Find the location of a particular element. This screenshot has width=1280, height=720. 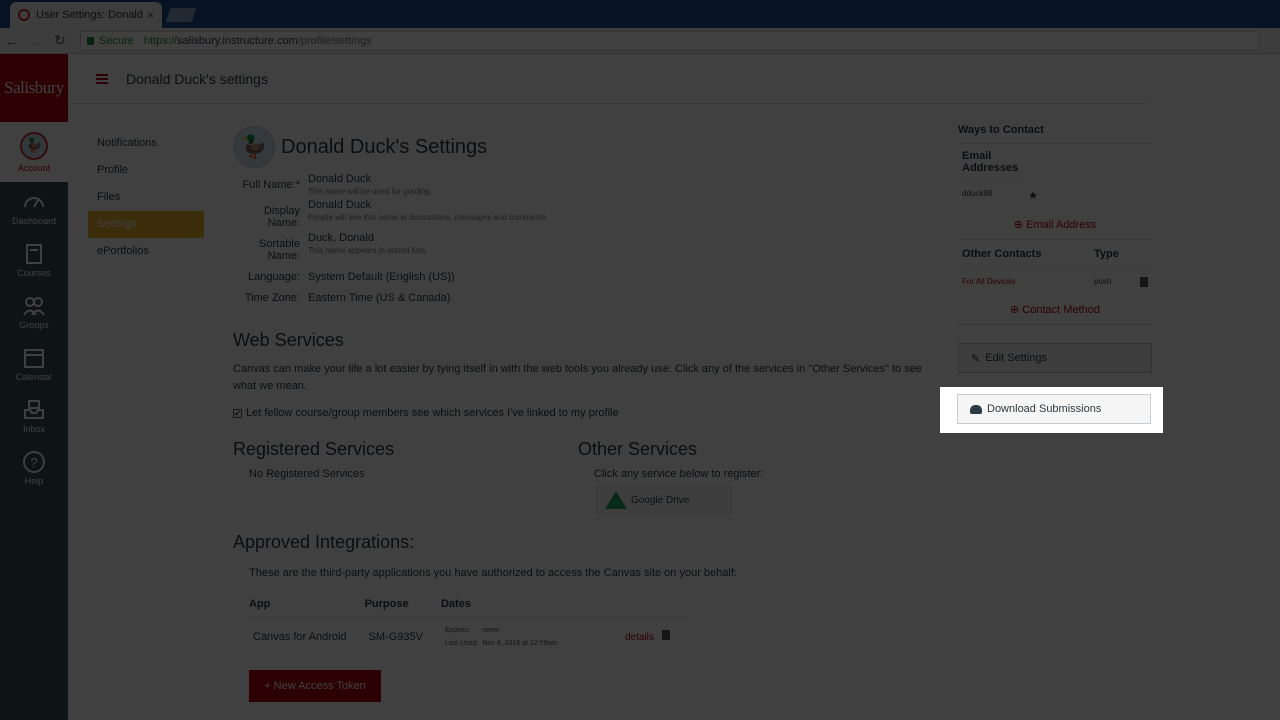

full-name-label: Full Name:* is located at coordinates (271, 185).